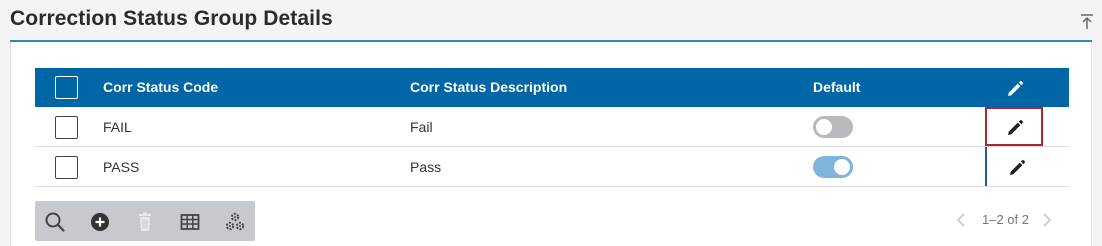 This screenshot has width=1102, height=246. I want to click on delete-button, so click(145, 222).